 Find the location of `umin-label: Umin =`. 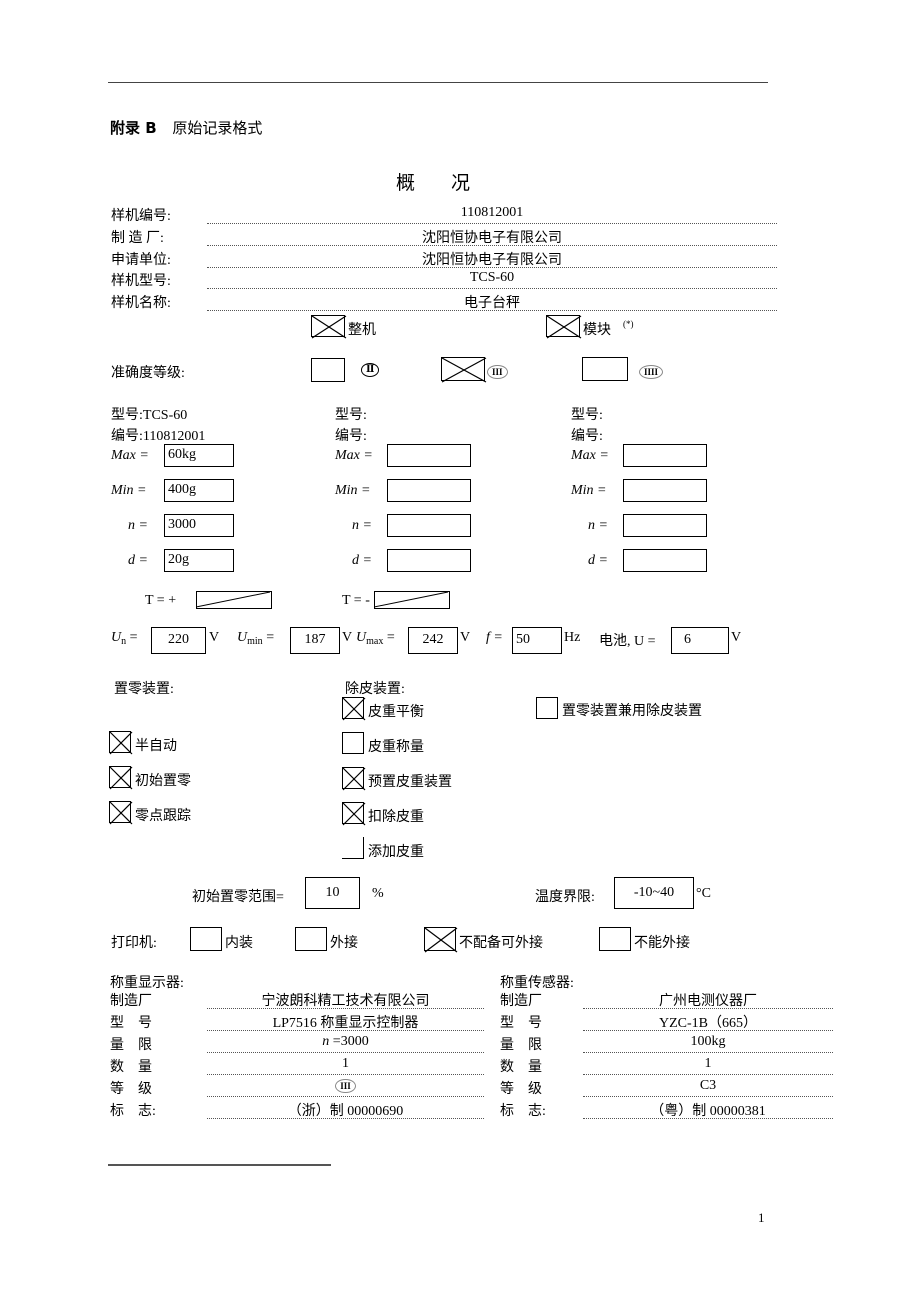

umin-label: Umin = is located at coordinates (256, 638).